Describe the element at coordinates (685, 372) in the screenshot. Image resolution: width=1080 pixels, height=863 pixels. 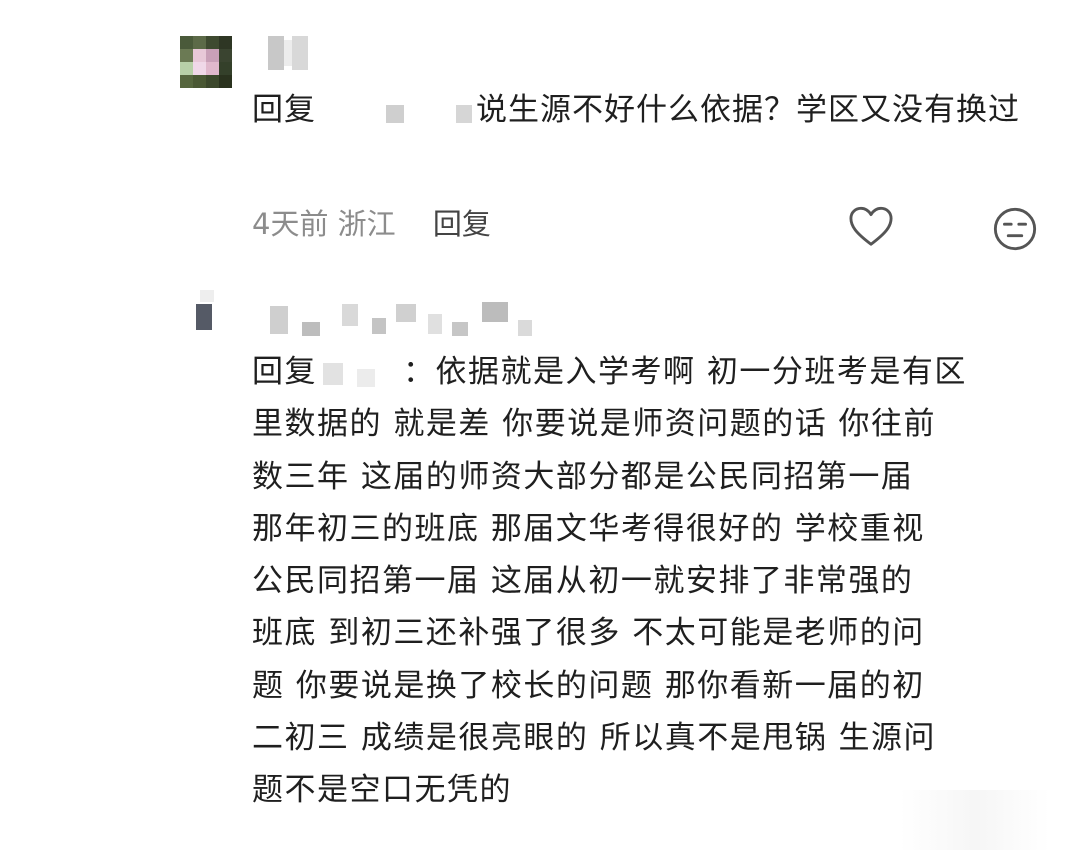
I see `comment-line-text: ：依据就是入学考啊 初一分班考是有区` at that location.